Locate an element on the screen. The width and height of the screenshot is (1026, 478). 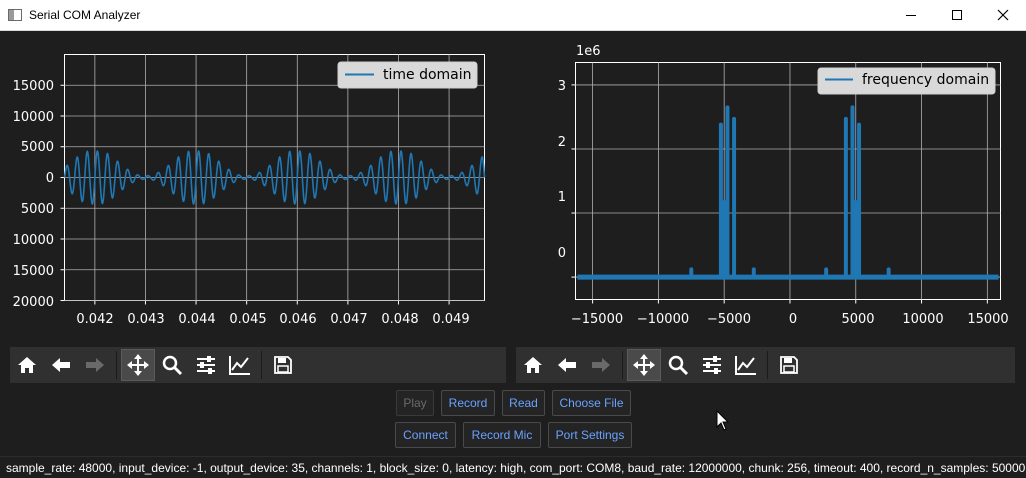
y-tick-label: 1 is located at coordinates (562, 197).